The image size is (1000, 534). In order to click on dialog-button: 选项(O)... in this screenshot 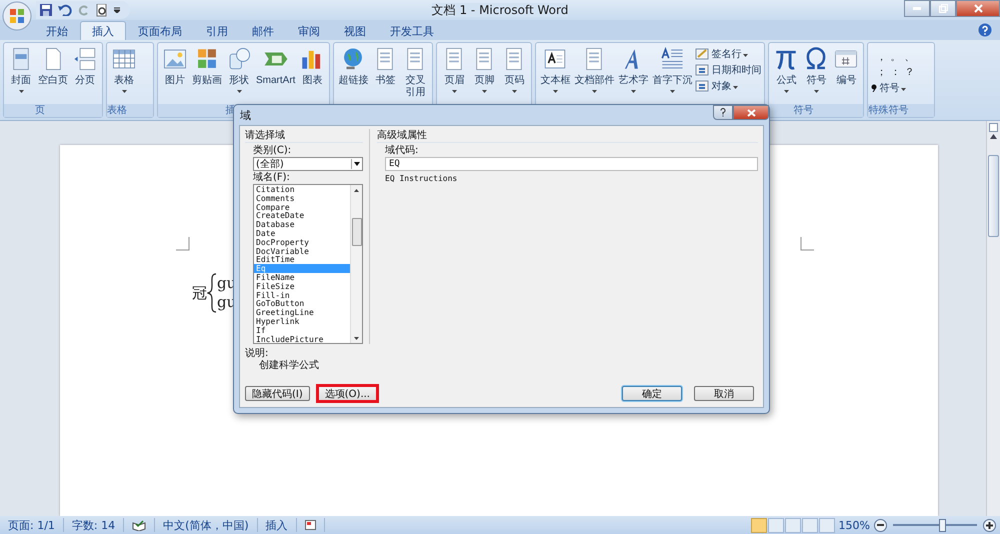, I will do `click(347, 393)`.